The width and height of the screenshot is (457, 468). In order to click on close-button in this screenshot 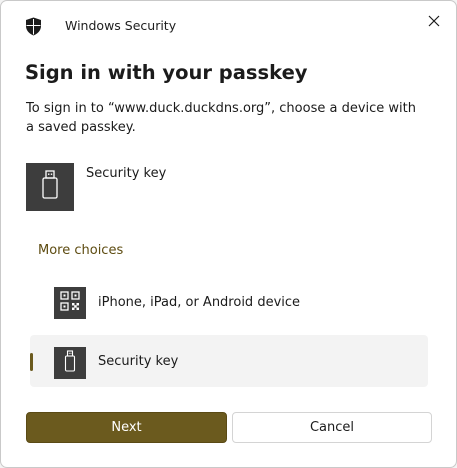, I will do `click(434, 21)`.